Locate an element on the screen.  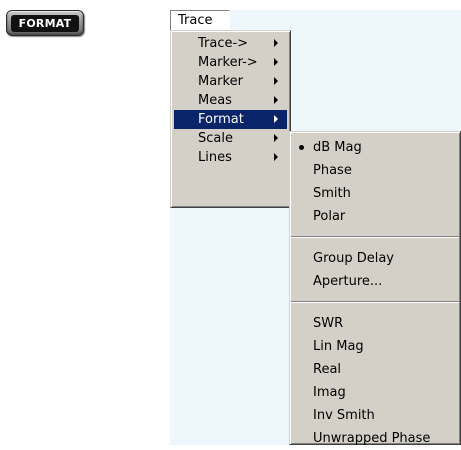
format-hardkey-button: FORMAT is located at coordinates (45, 23).